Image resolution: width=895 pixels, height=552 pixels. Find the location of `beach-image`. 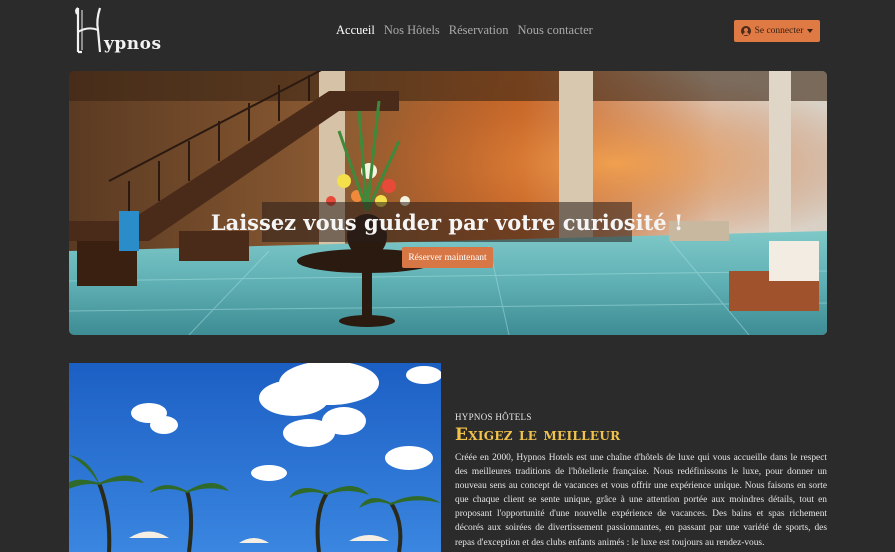

beach-image is located at coordinates (255, 457).